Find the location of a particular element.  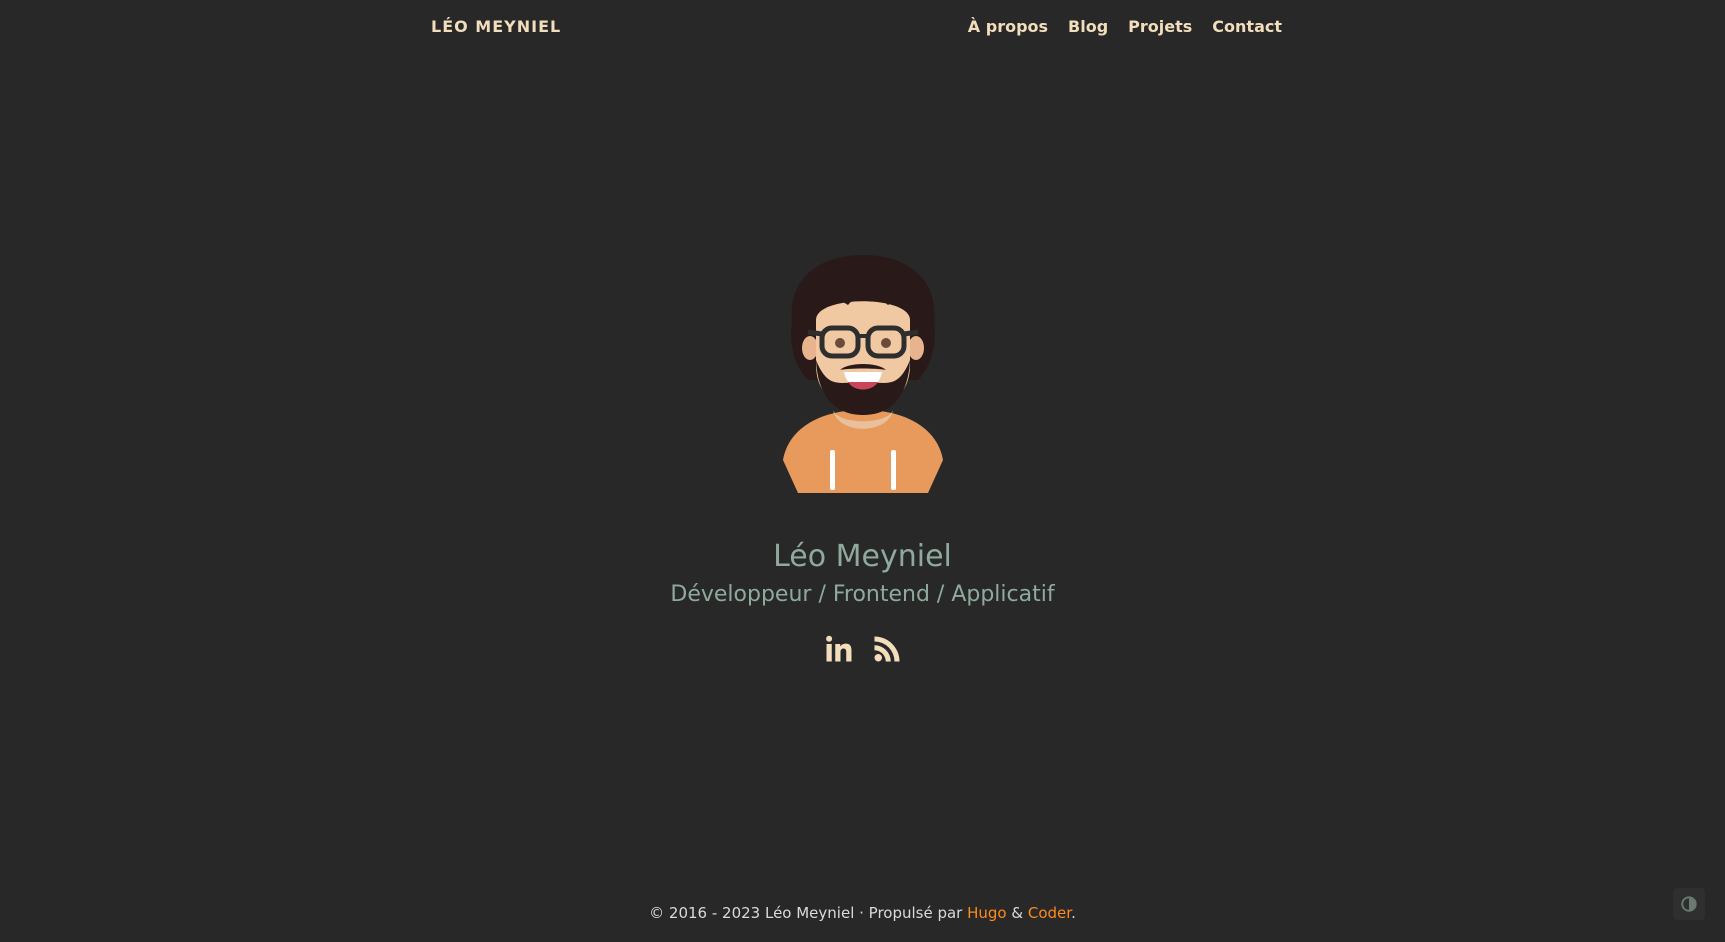

rss-icon is located at coordinates (886, 649).